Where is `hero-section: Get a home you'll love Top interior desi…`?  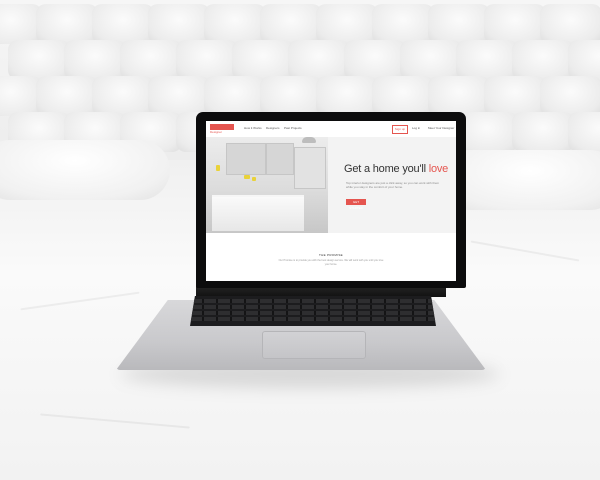 hero-section: Get a home you'll love Top interior desi… is located at coordinates (331, 185).